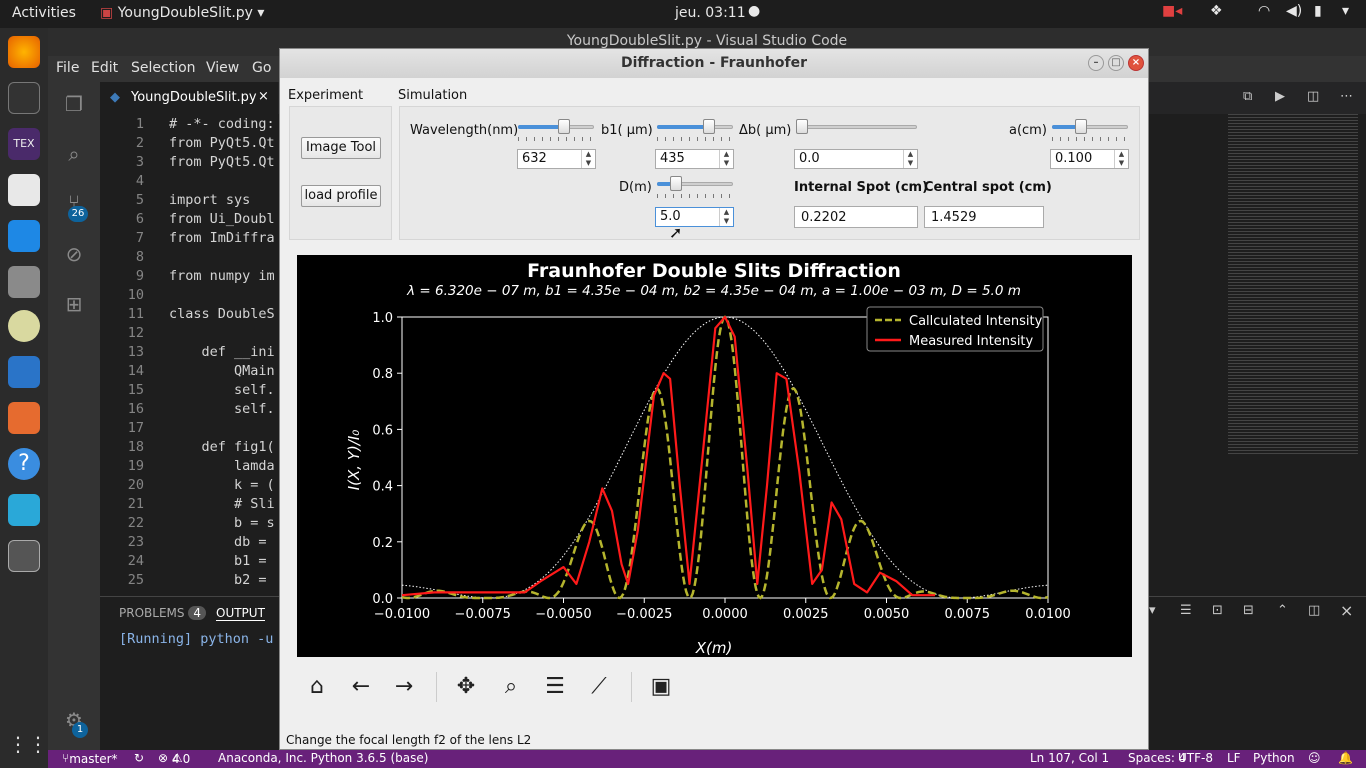 The image size is (1366, 768). I want to click on d-slider, so click(695, 187).